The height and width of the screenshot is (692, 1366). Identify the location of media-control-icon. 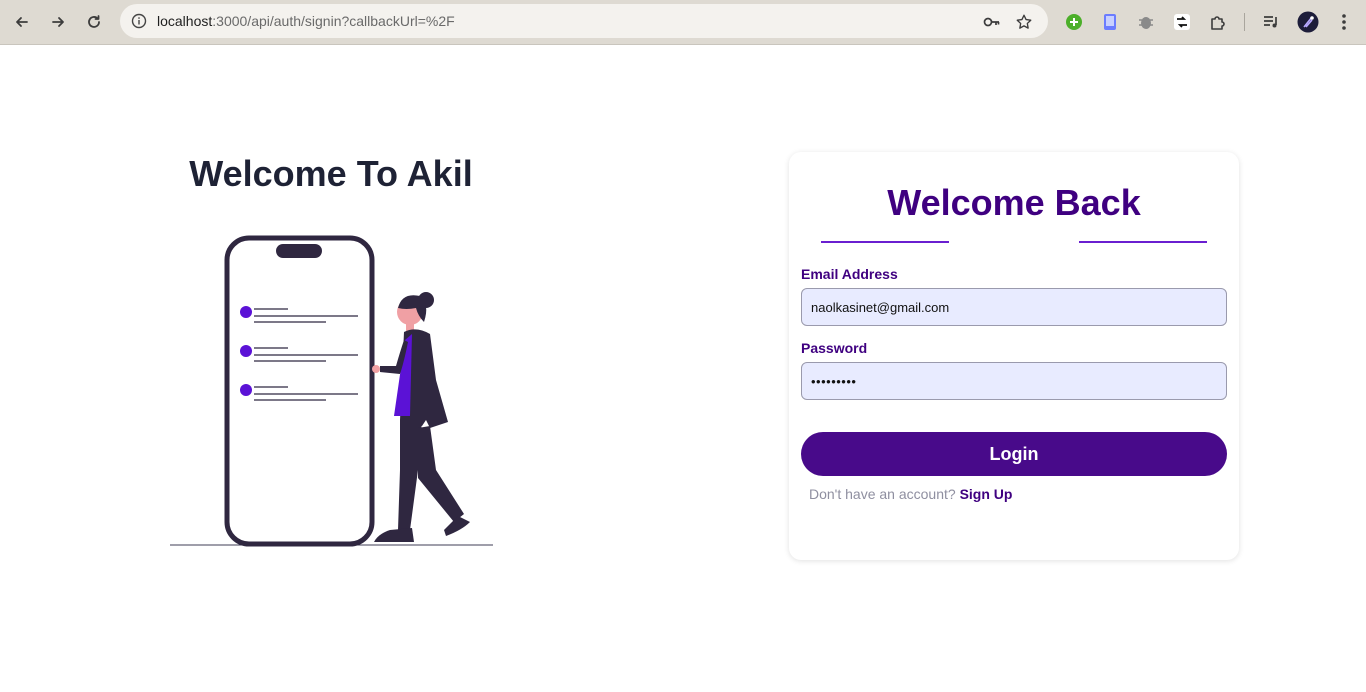
(1271, 22).